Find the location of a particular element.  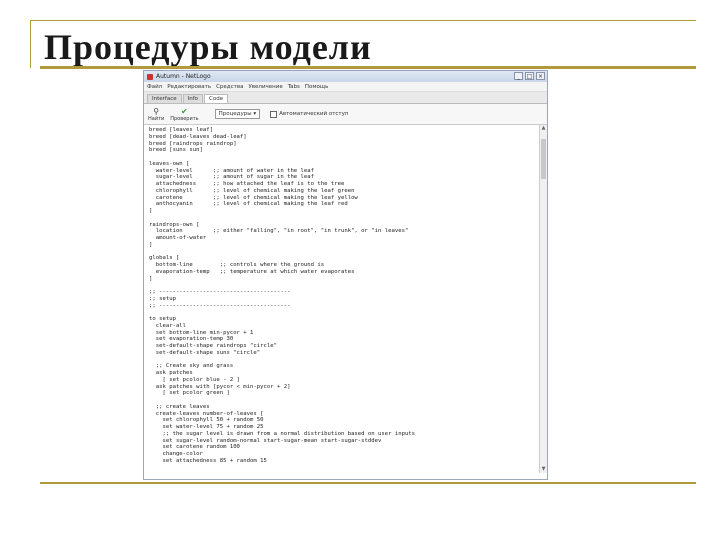

code-line: set-default-shape suns "circle" is located at coordinates (343, 353).